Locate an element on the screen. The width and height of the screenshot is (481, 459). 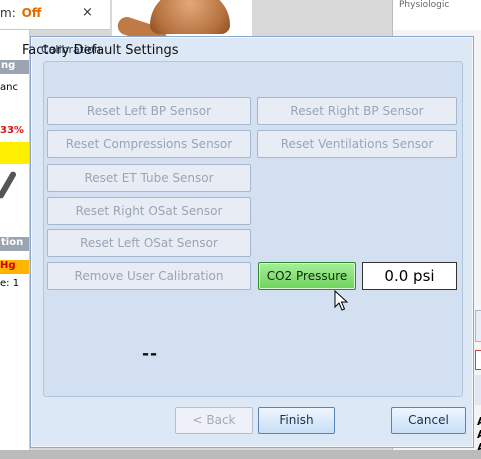
background-top-left-panel: m: Off × is located at coordinates (55, 15).